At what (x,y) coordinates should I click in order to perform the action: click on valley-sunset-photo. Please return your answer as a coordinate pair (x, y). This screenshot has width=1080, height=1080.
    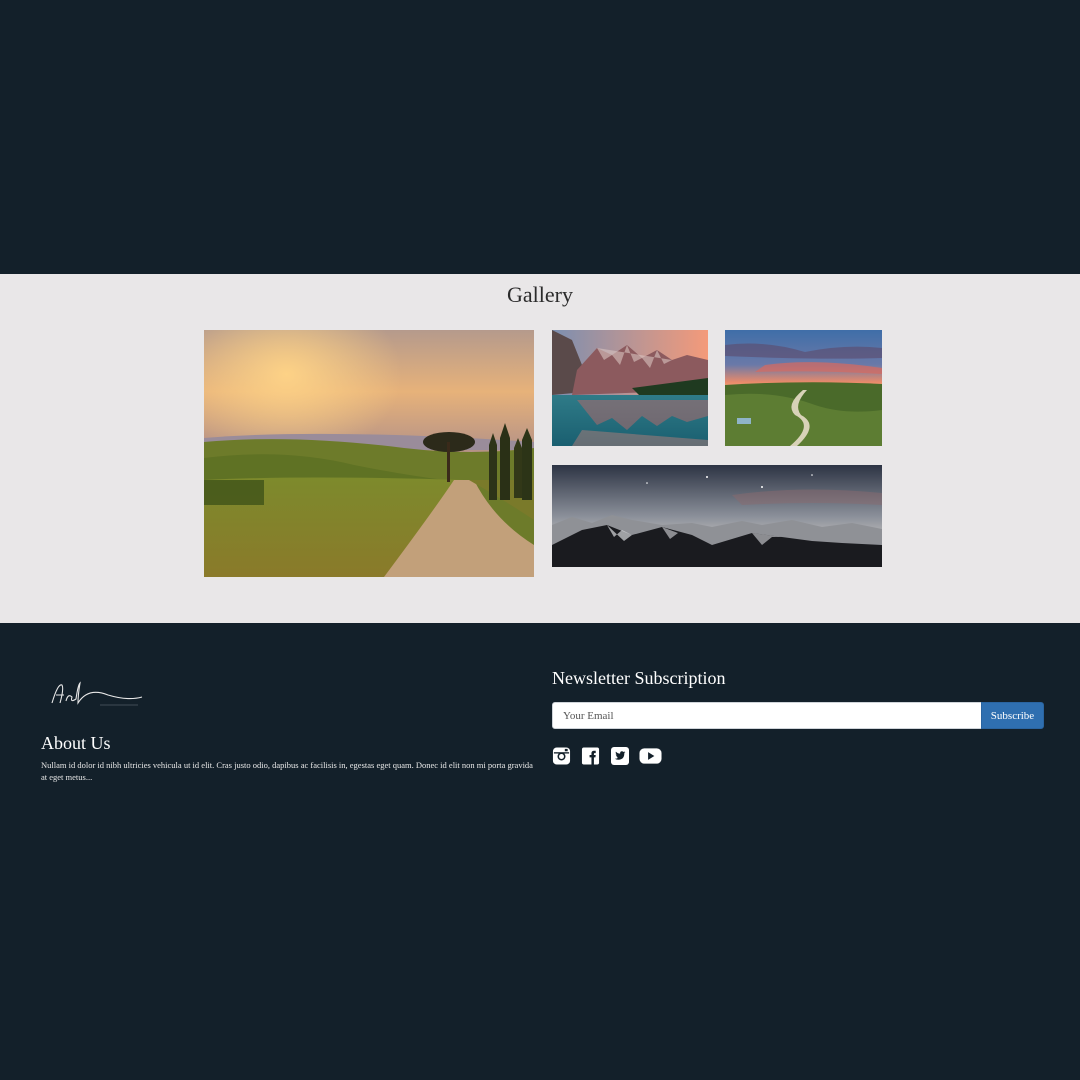
    Looking at the image, I should click on (803, 388).